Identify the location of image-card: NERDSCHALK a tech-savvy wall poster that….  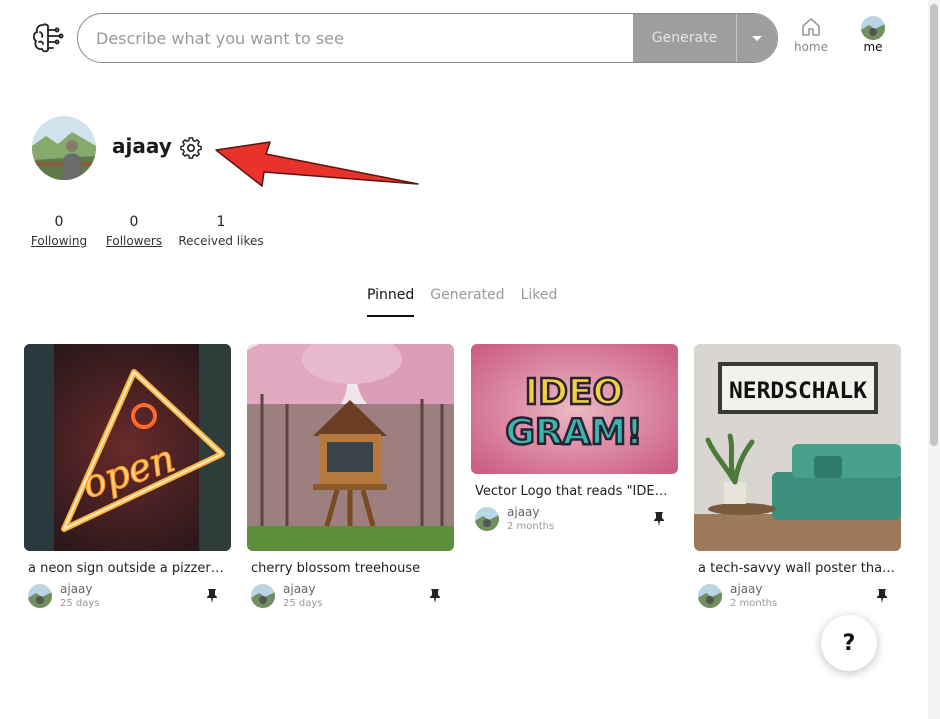
(797, 477).